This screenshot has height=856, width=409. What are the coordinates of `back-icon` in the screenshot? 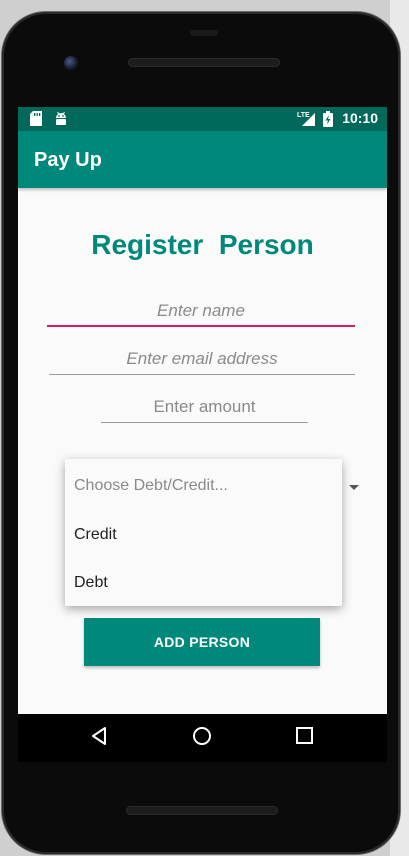 It's located at (99, 738).